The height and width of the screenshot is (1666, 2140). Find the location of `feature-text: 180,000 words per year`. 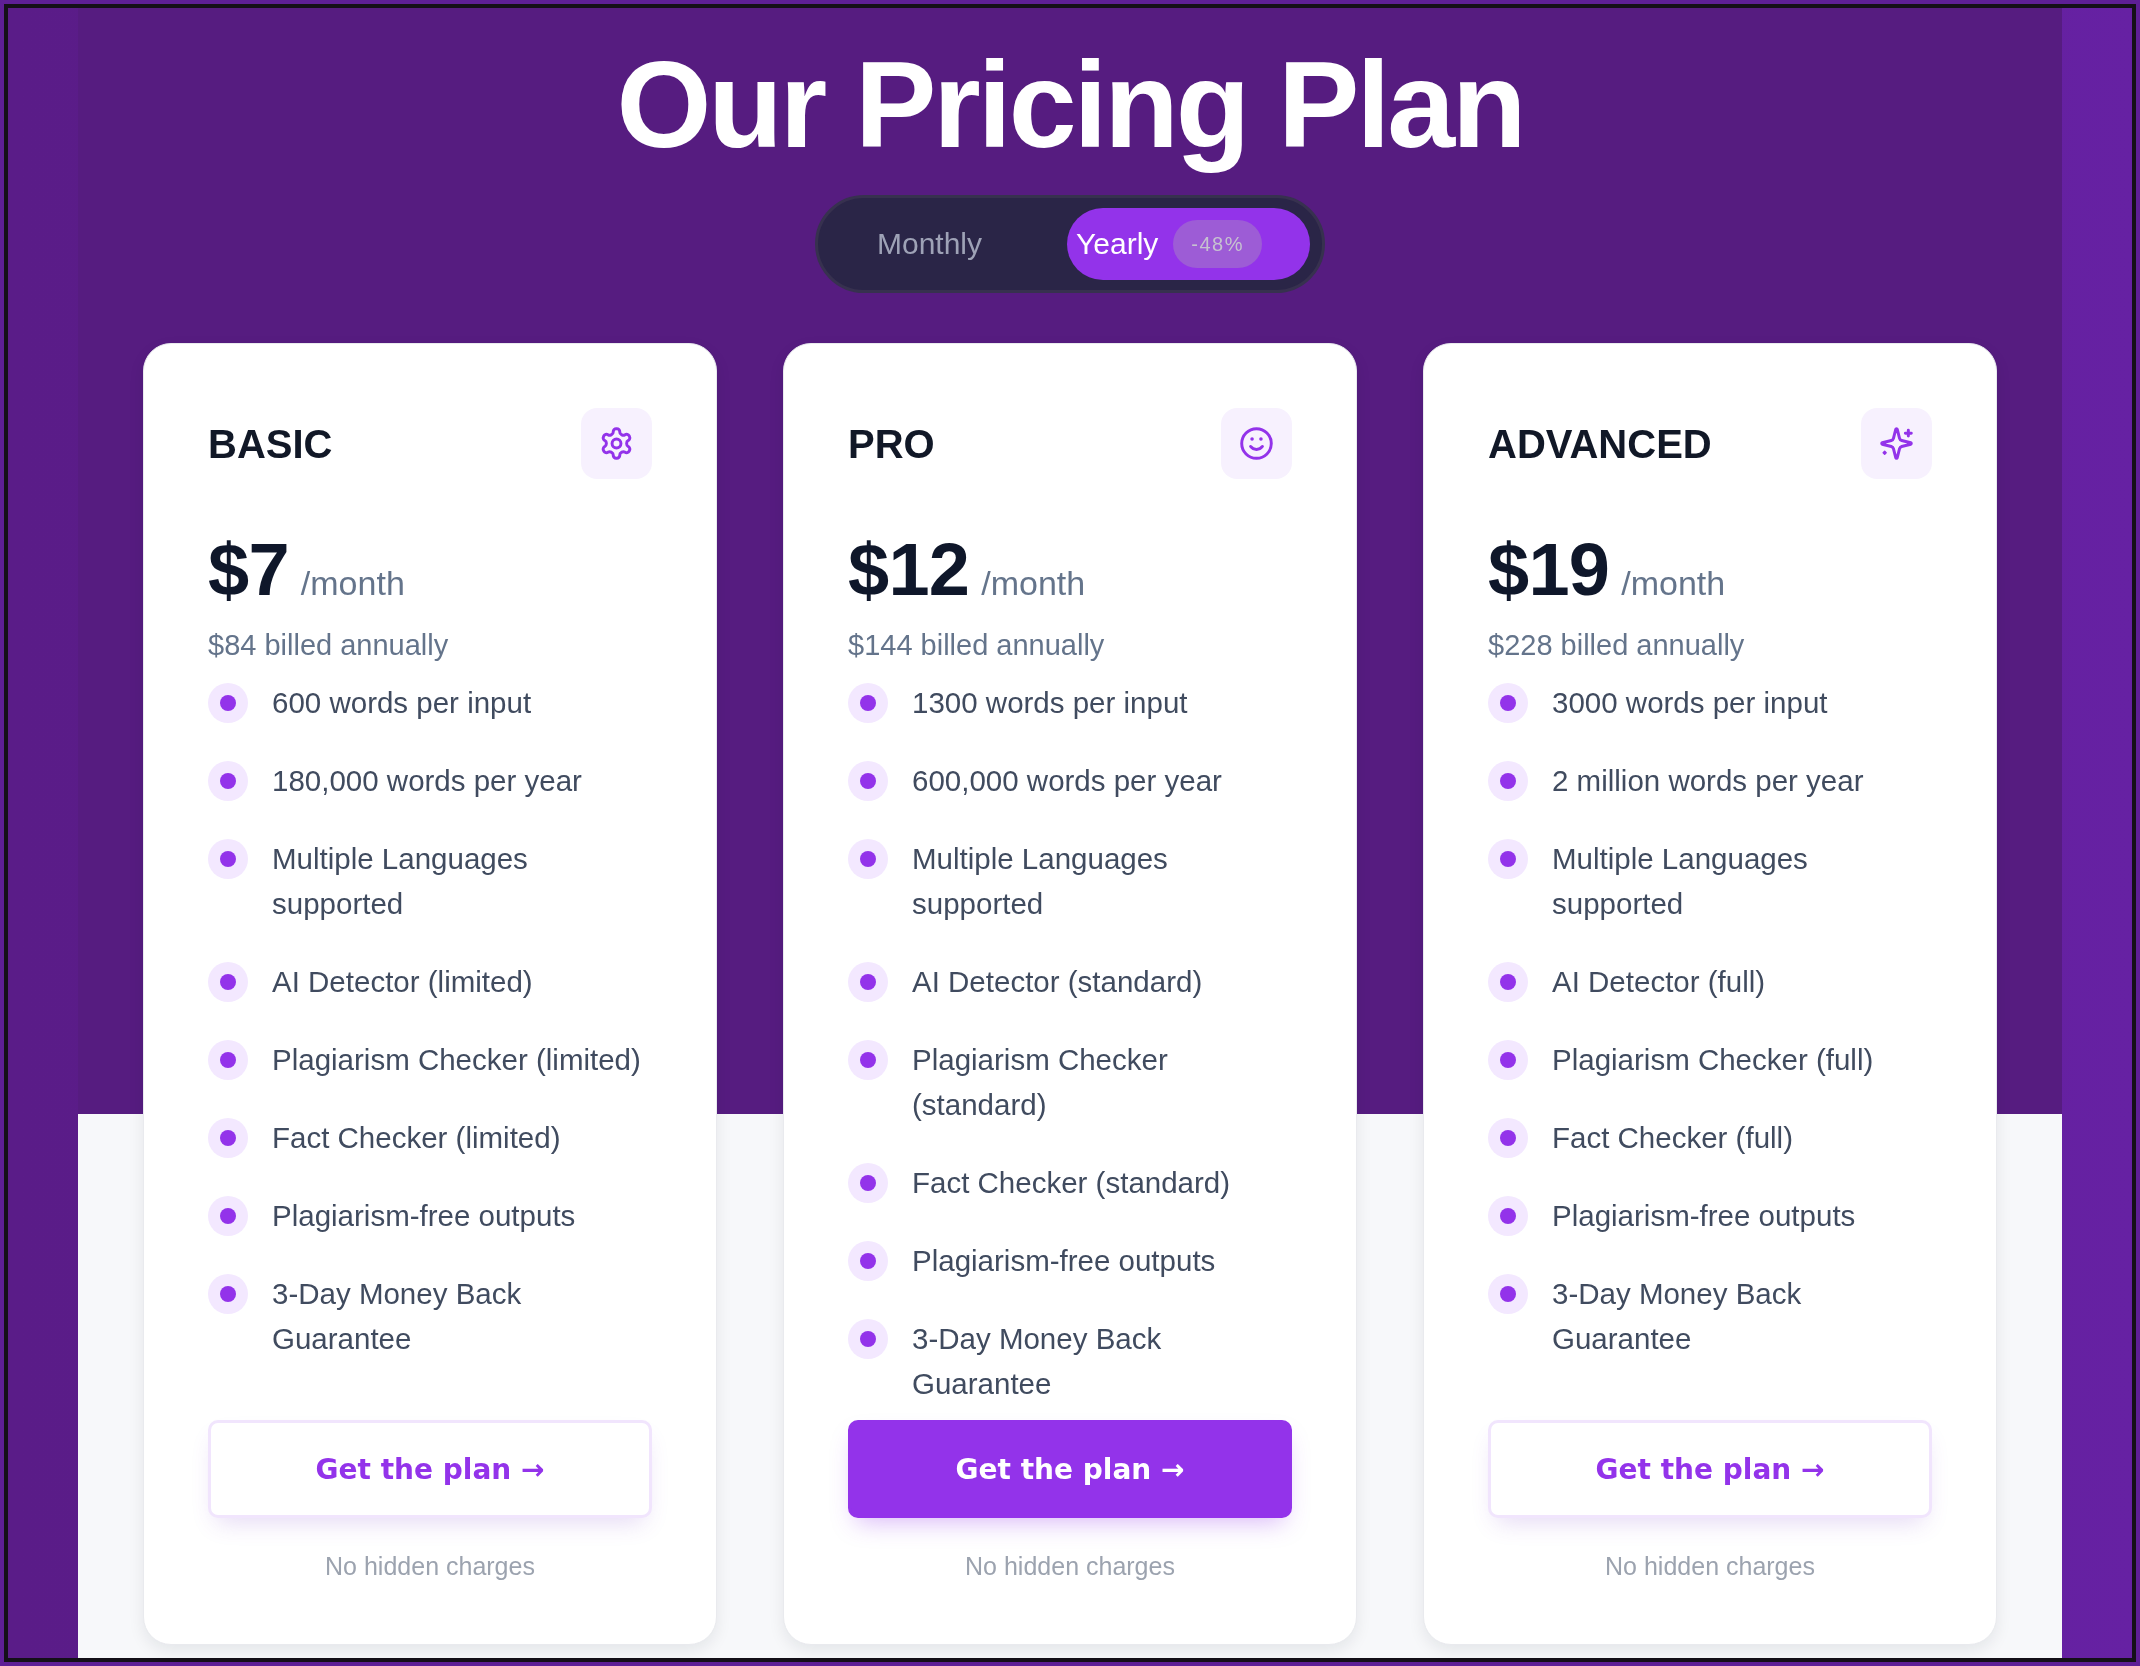

feature-text: 180,000 words per year is located at coordinates (427, 781).